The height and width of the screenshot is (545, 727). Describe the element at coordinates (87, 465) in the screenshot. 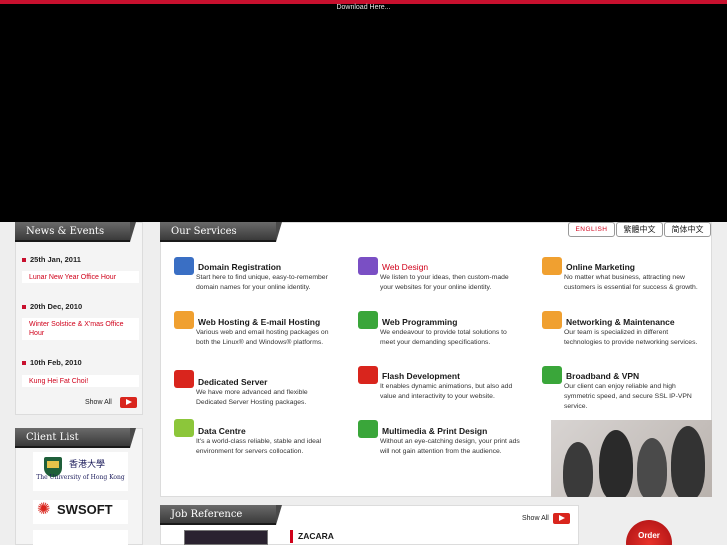

I see `hku-chinese-name: 香港大學` at that location.